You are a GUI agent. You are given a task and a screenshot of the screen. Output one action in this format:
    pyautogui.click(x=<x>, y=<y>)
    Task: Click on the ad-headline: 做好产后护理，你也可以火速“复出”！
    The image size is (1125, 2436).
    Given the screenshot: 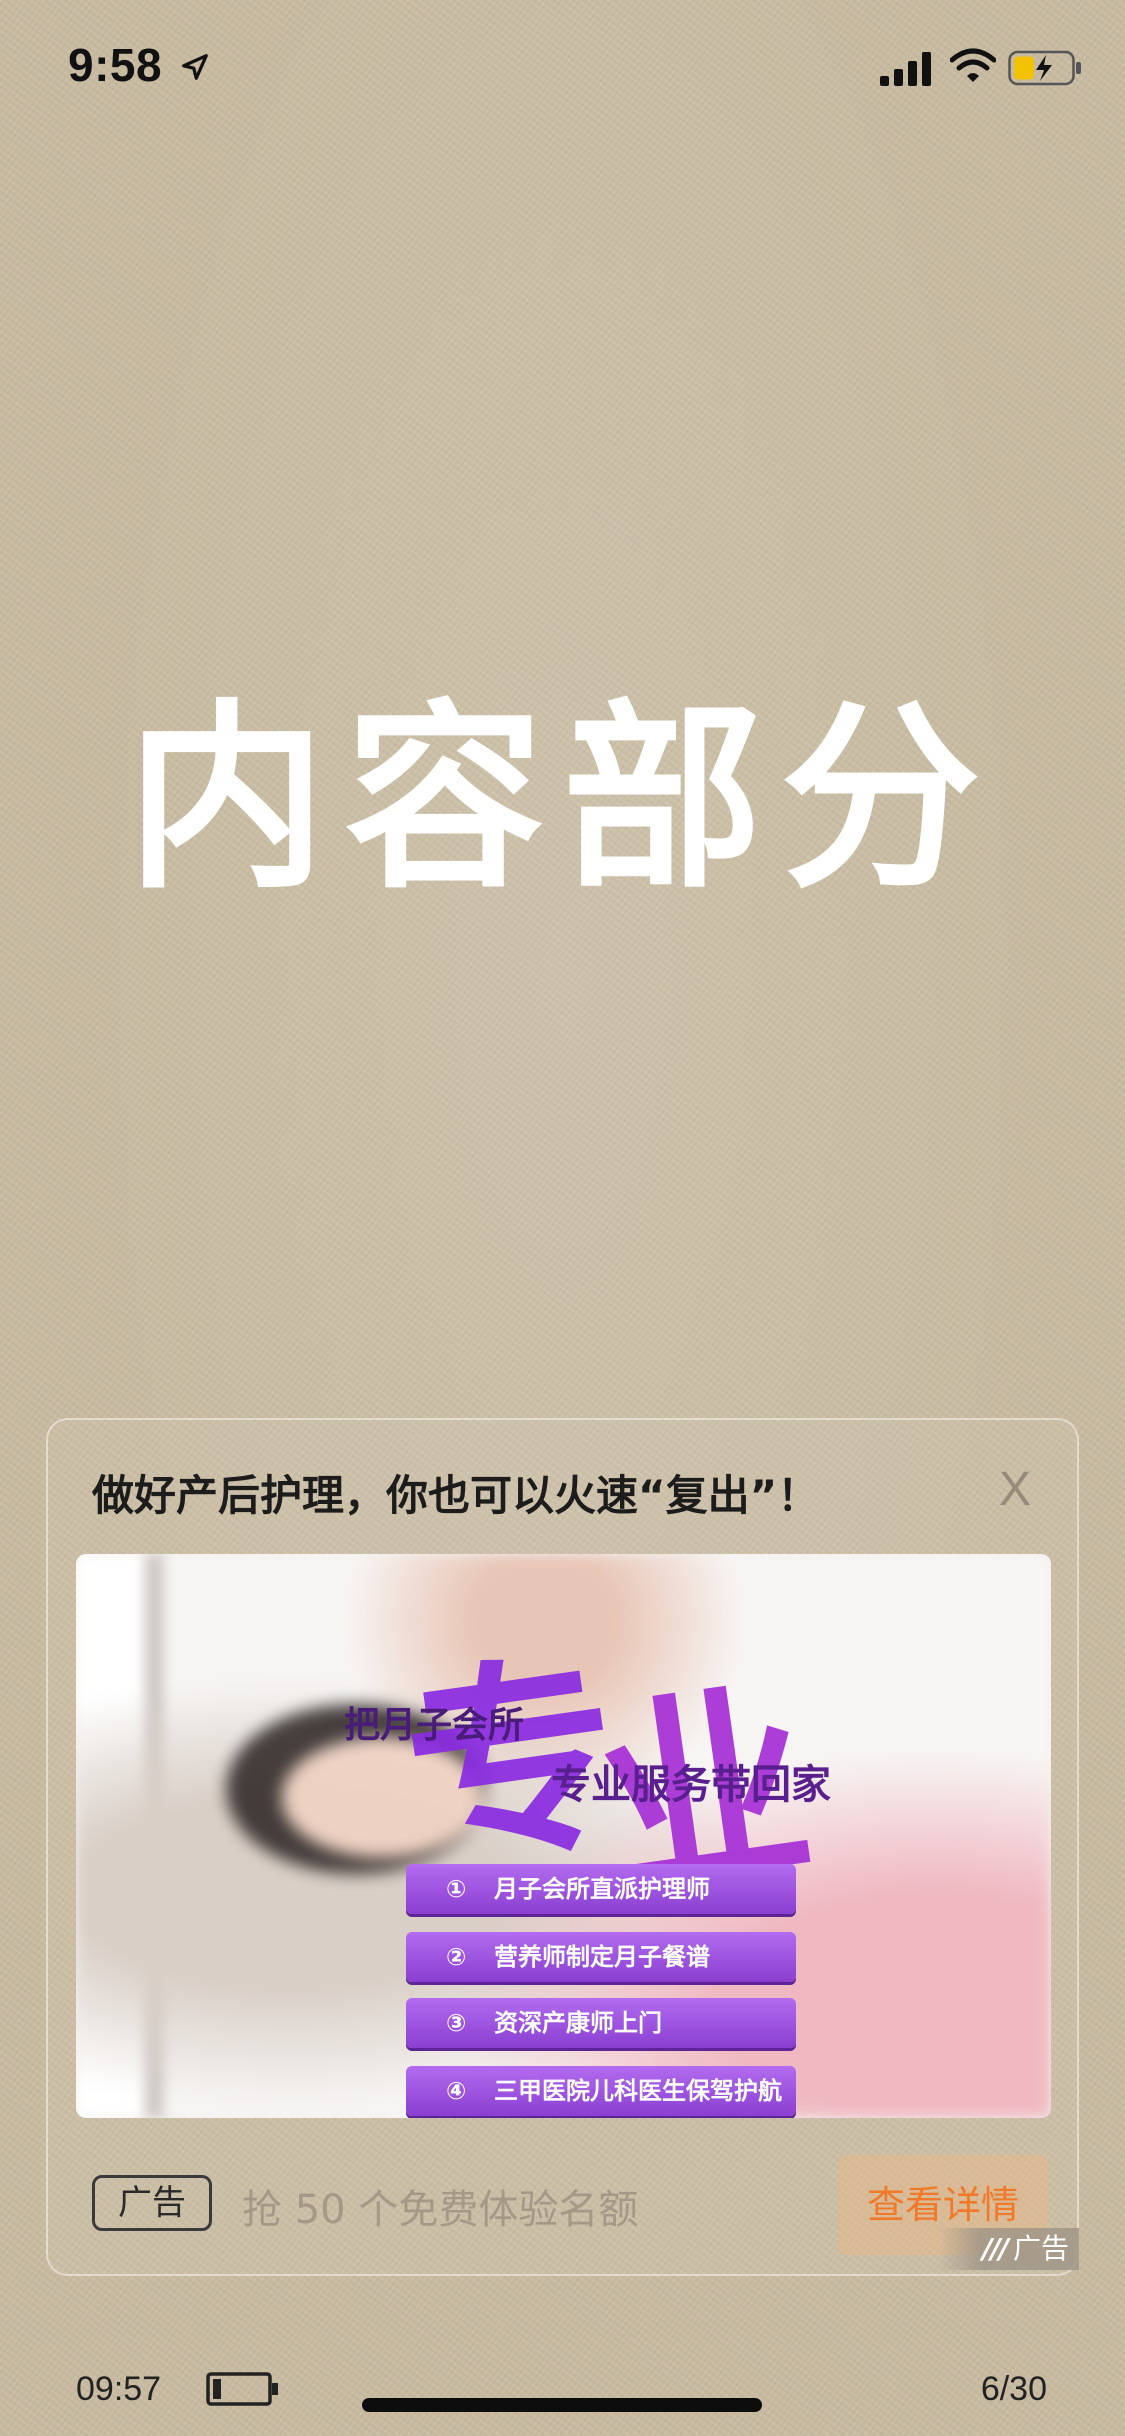 What is the action you would take?
    pyautogui.click(x=456, y=1495)
    